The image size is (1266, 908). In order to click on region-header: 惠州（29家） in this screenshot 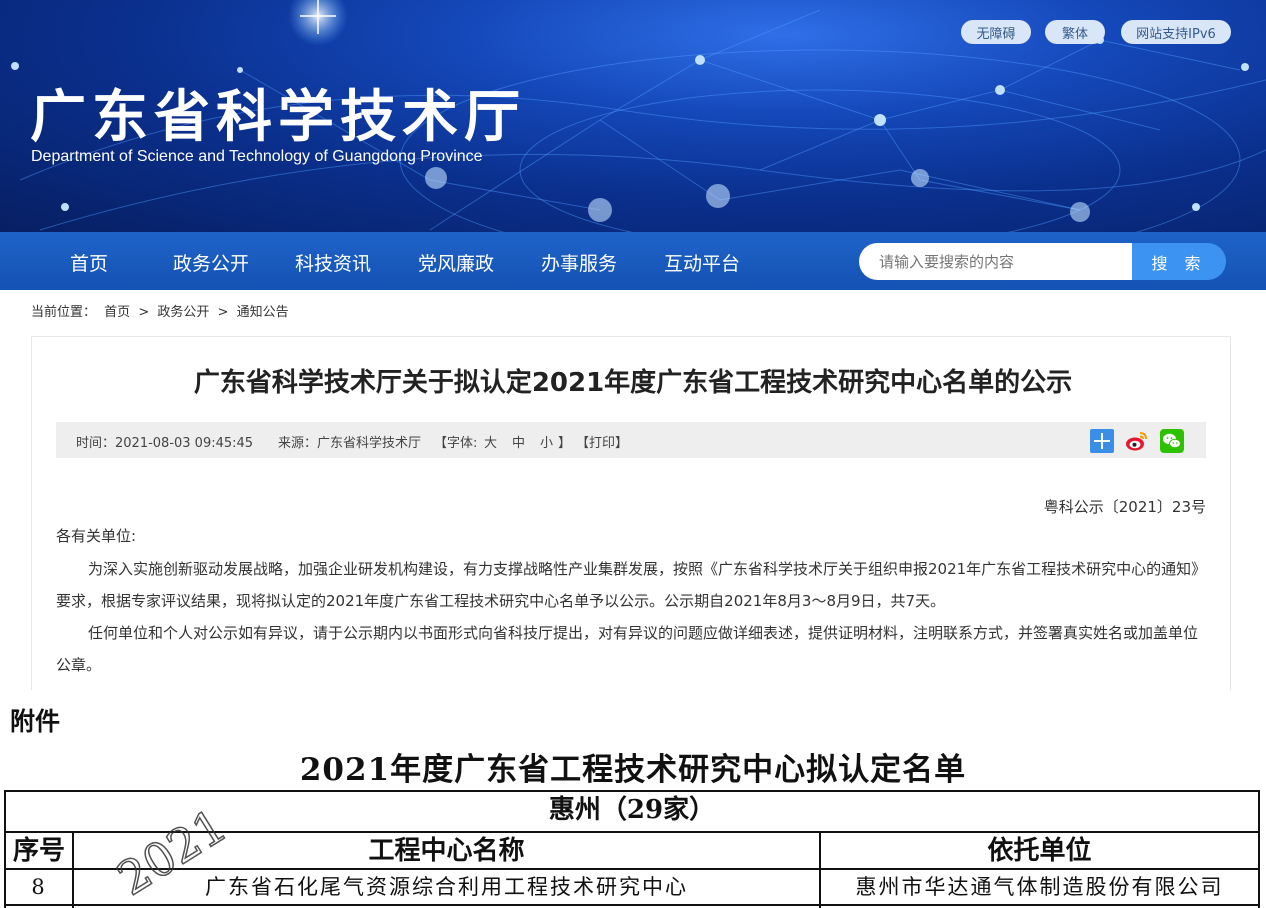, I will do `click(632, 811)`.